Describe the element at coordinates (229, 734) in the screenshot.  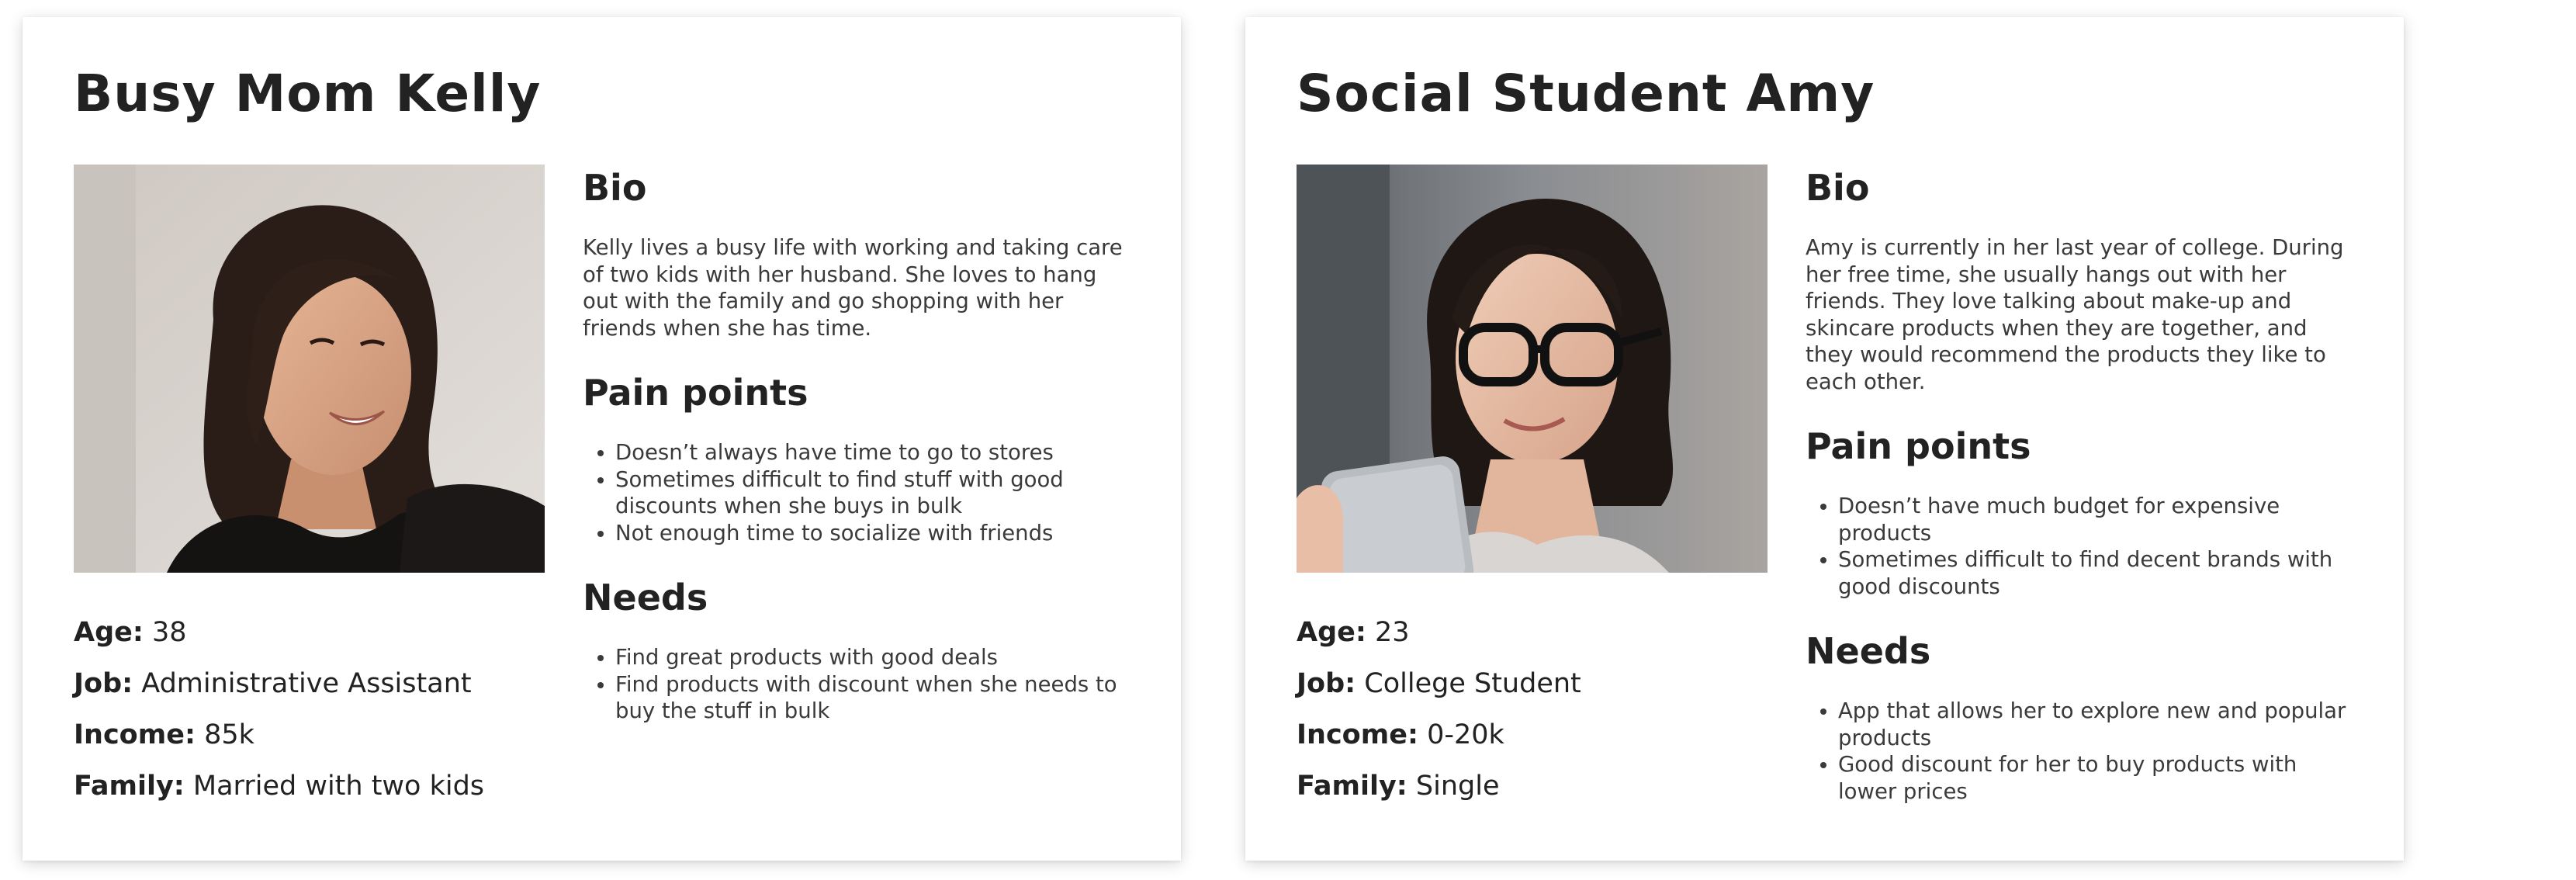
I see `fact-value: 85k` at that location.